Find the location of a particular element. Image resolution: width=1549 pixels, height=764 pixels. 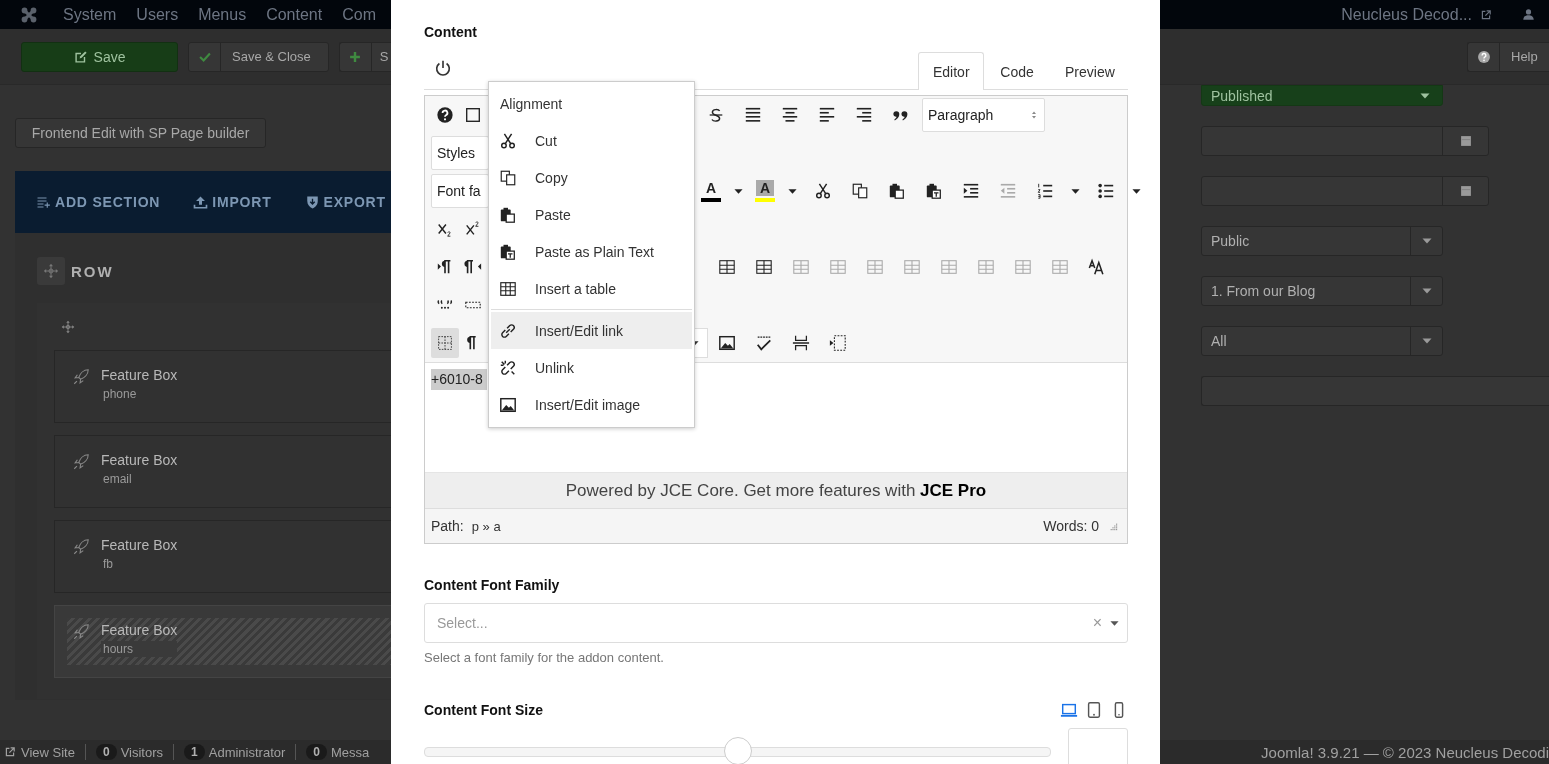

format-select: Font fa is located at coordinates (460, 191).